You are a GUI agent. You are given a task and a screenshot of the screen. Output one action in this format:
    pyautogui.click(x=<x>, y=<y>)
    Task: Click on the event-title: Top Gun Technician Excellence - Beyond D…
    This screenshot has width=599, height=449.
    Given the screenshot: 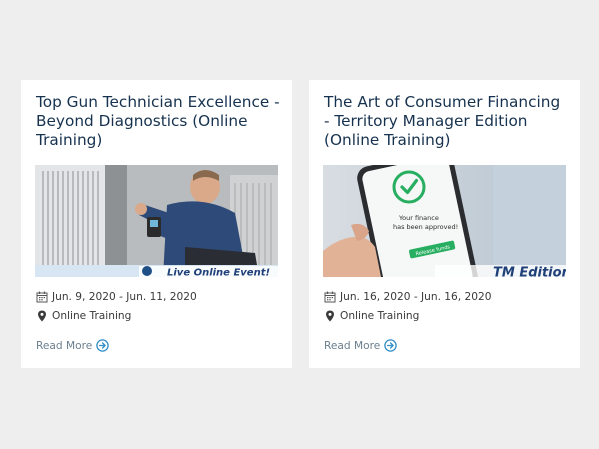 What is the action you would take?
    pyautogui.click(x=158, y=121)
    